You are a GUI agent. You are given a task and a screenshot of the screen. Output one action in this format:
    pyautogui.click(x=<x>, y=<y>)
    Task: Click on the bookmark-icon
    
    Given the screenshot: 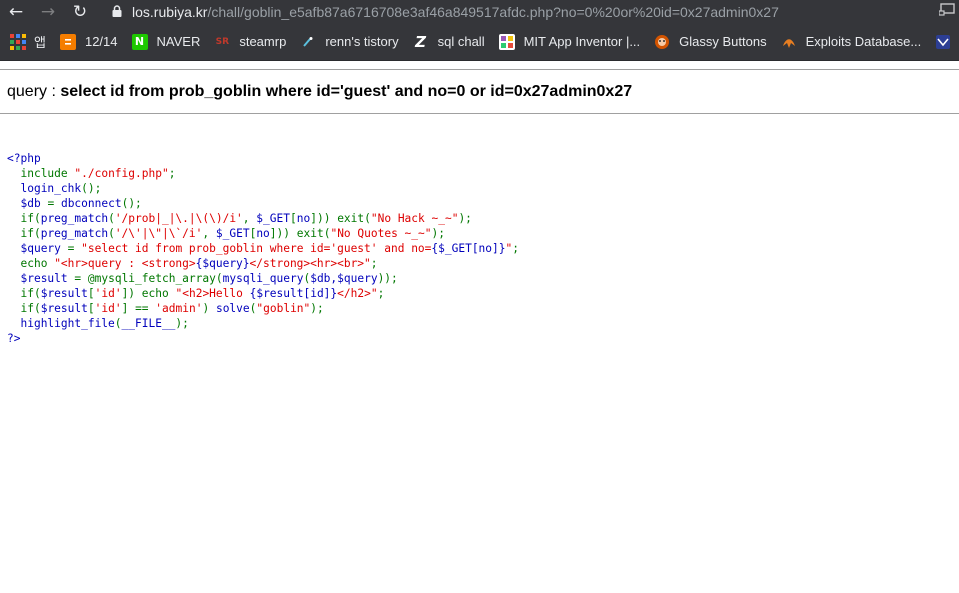 What is the action you would take?
    pyautogui.click(x=943, y=42)
    